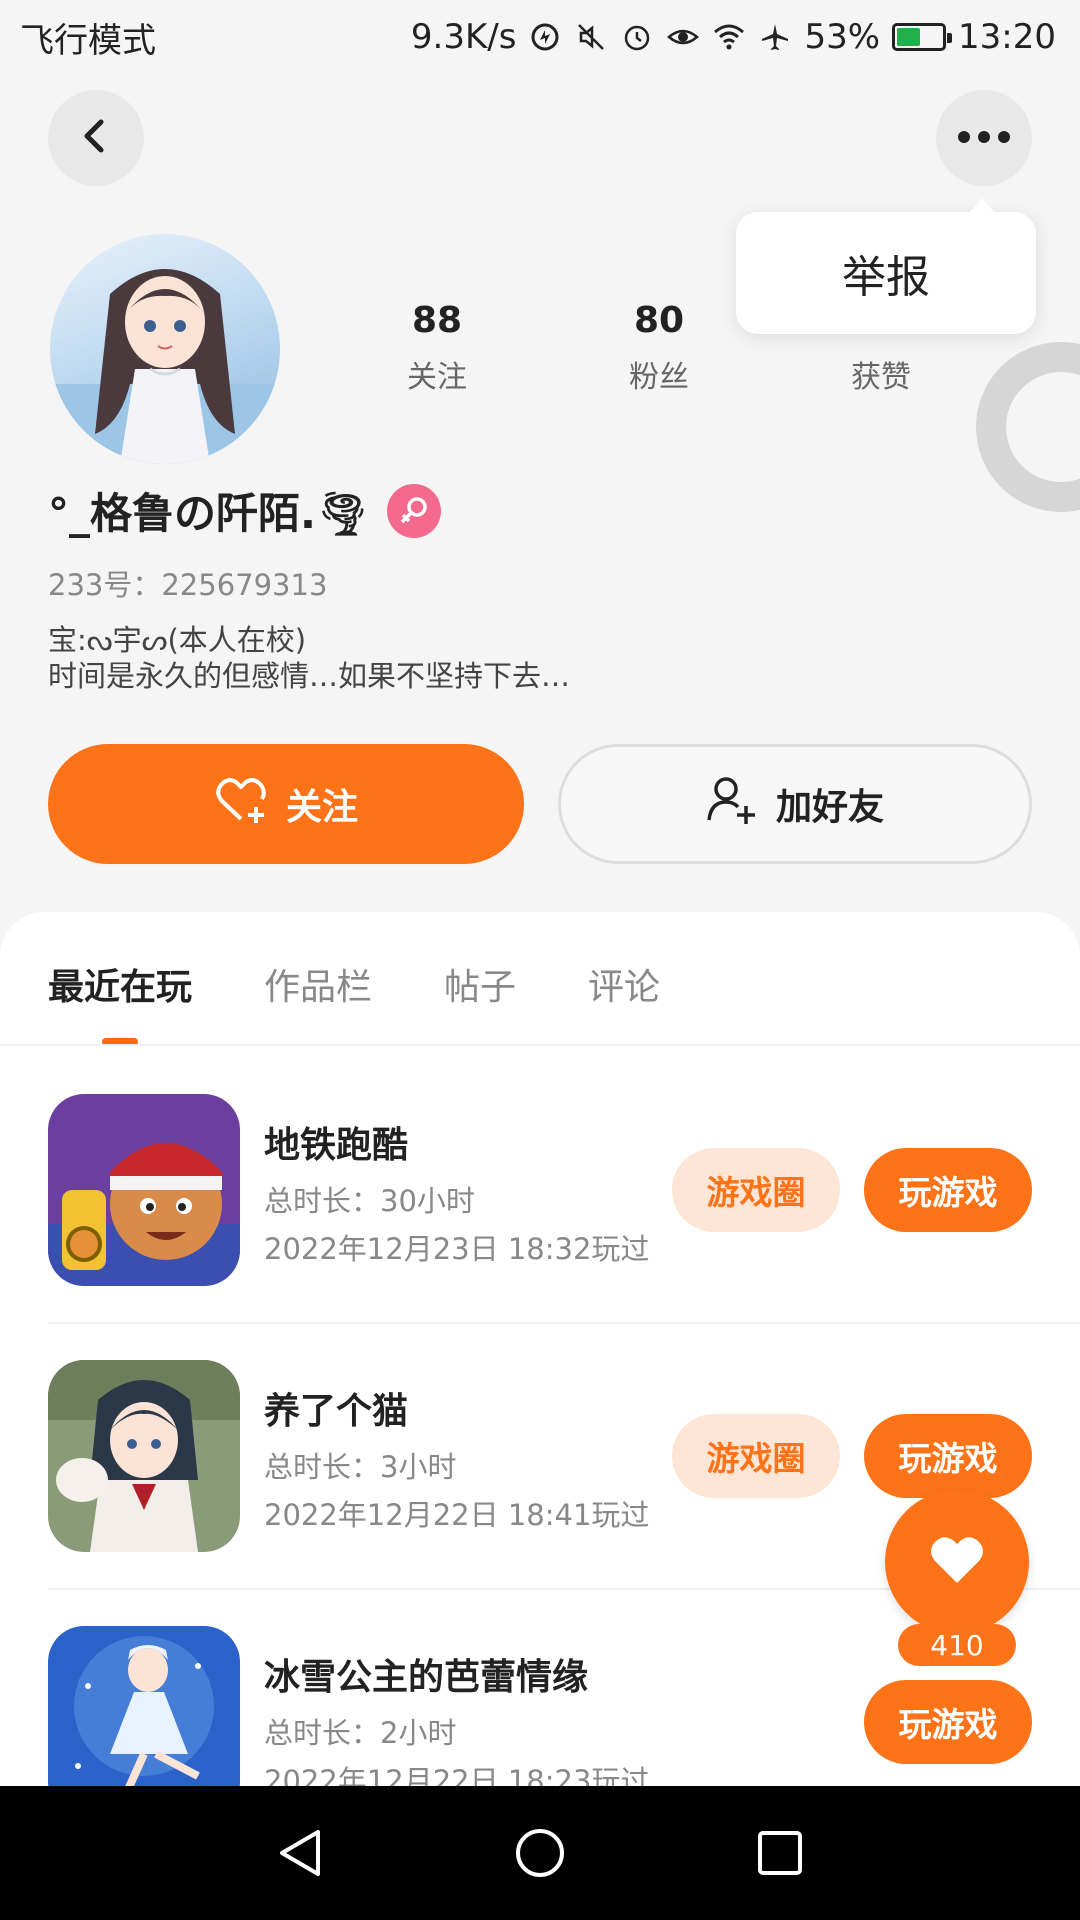  What do you see at coordinates (120, 984) in the screenshot?
I see `tab-recently-played: 最近在玩` at bounding box center [120, 984].